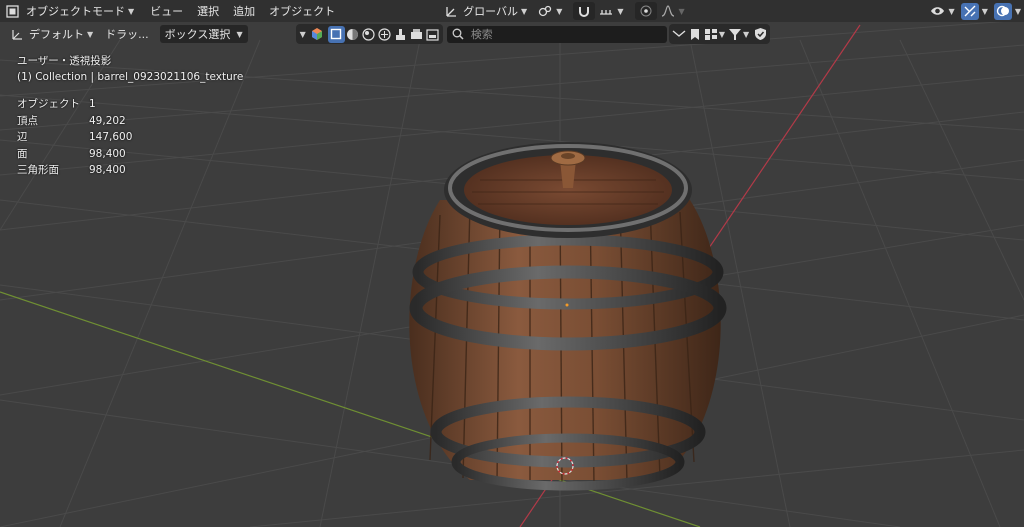 The height and width of the screenshot is (527, 1024). I want to click on select-mode-label: ボックス選択, so click(197, 34).